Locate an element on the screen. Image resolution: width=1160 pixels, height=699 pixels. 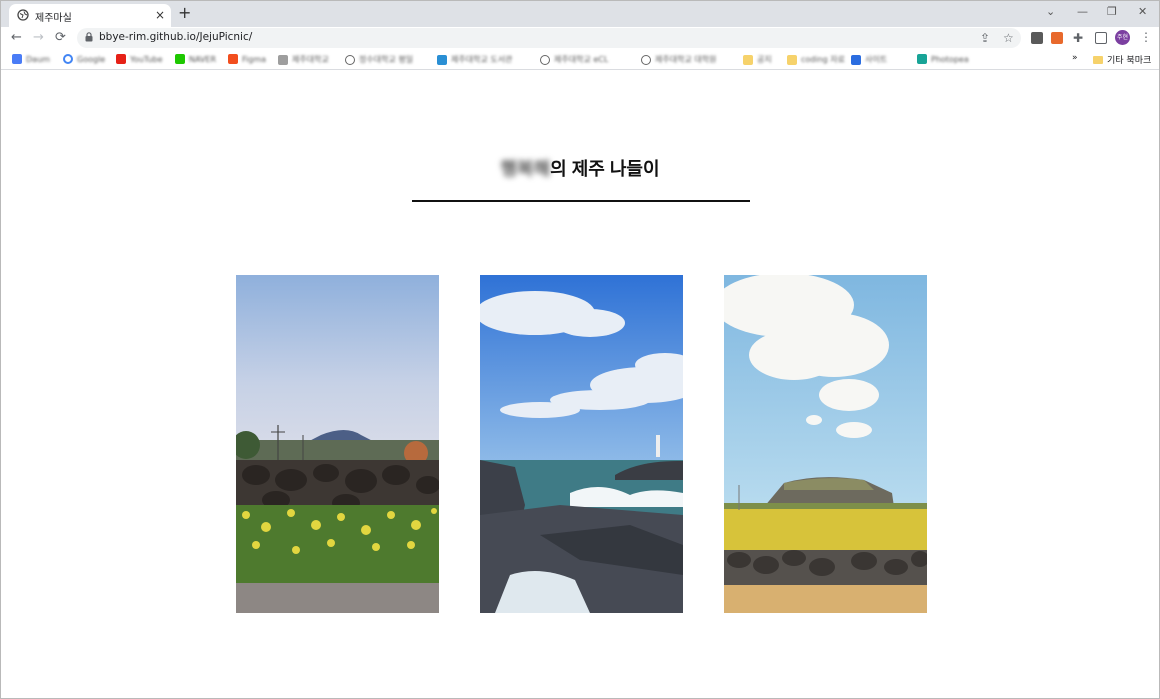
bookmark-library: 제주대학교 도서관 is located at coordinates (474, 59).